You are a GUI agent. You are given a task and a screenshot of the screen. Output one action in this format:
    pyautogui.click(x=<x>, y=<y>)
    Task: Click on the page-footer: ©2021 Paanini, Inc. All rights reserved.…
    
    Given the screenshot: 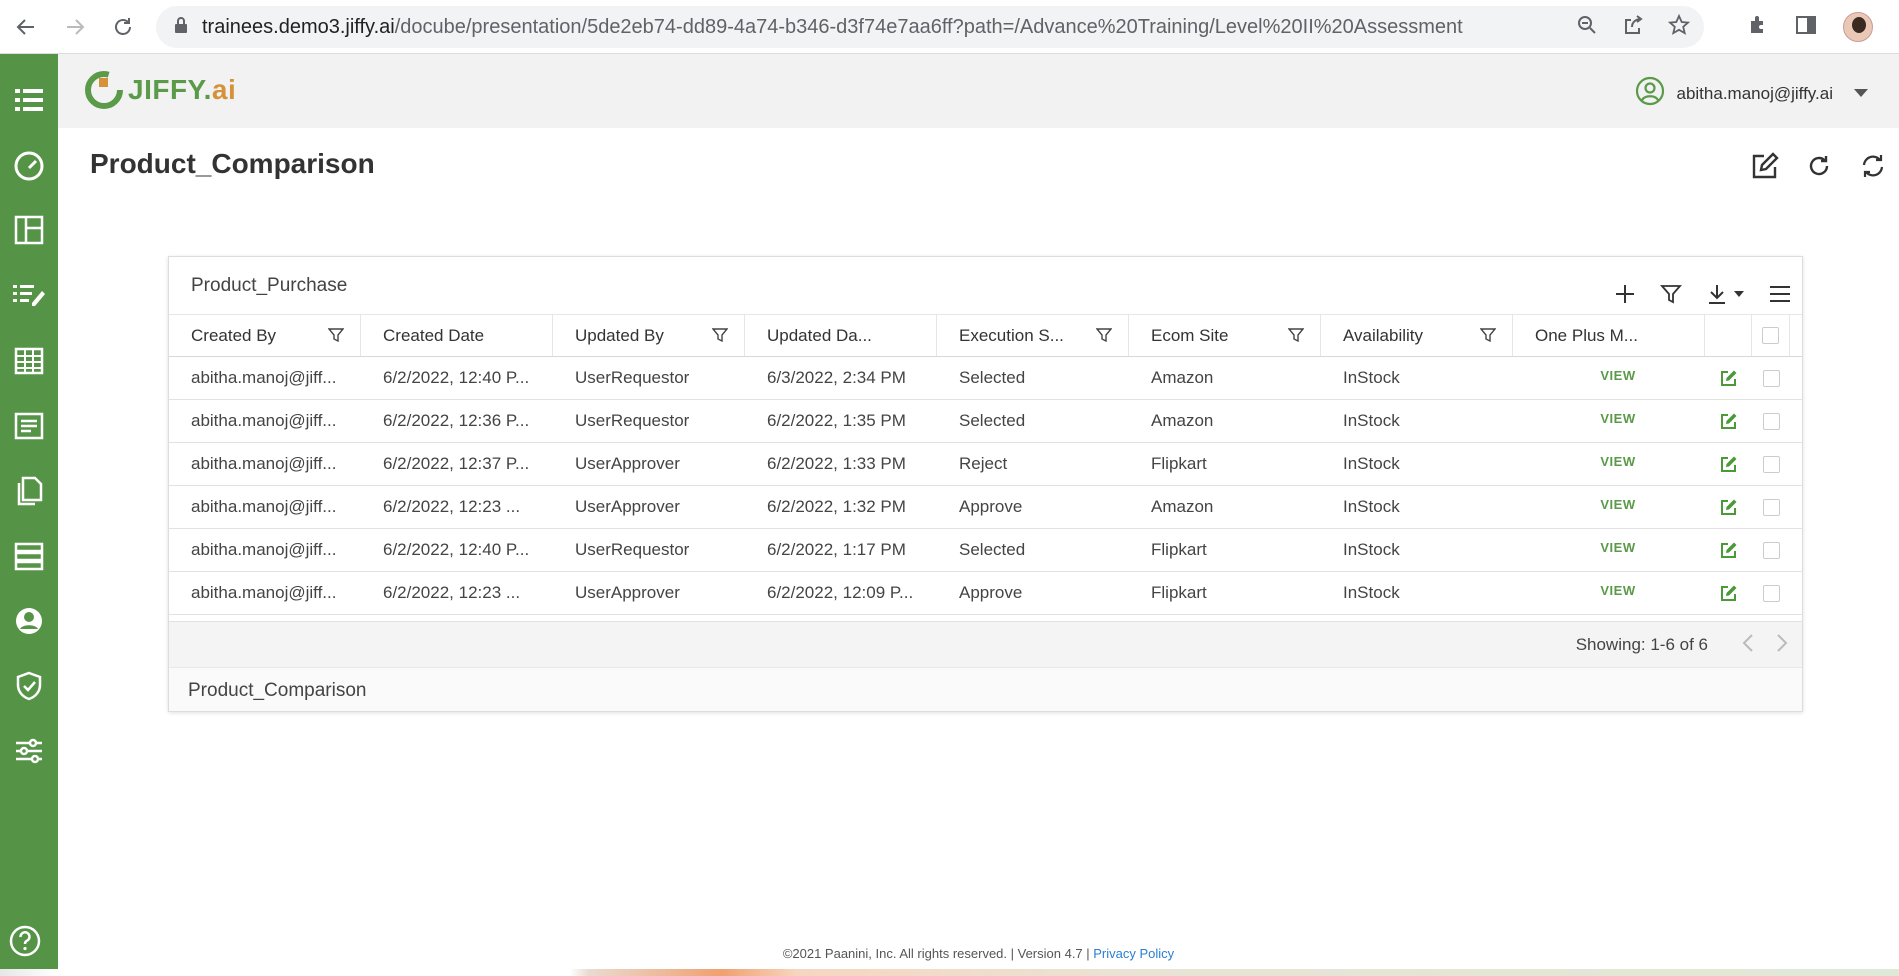 What is the action you would take?
    pyautogui.click(x=949, y=953)
    